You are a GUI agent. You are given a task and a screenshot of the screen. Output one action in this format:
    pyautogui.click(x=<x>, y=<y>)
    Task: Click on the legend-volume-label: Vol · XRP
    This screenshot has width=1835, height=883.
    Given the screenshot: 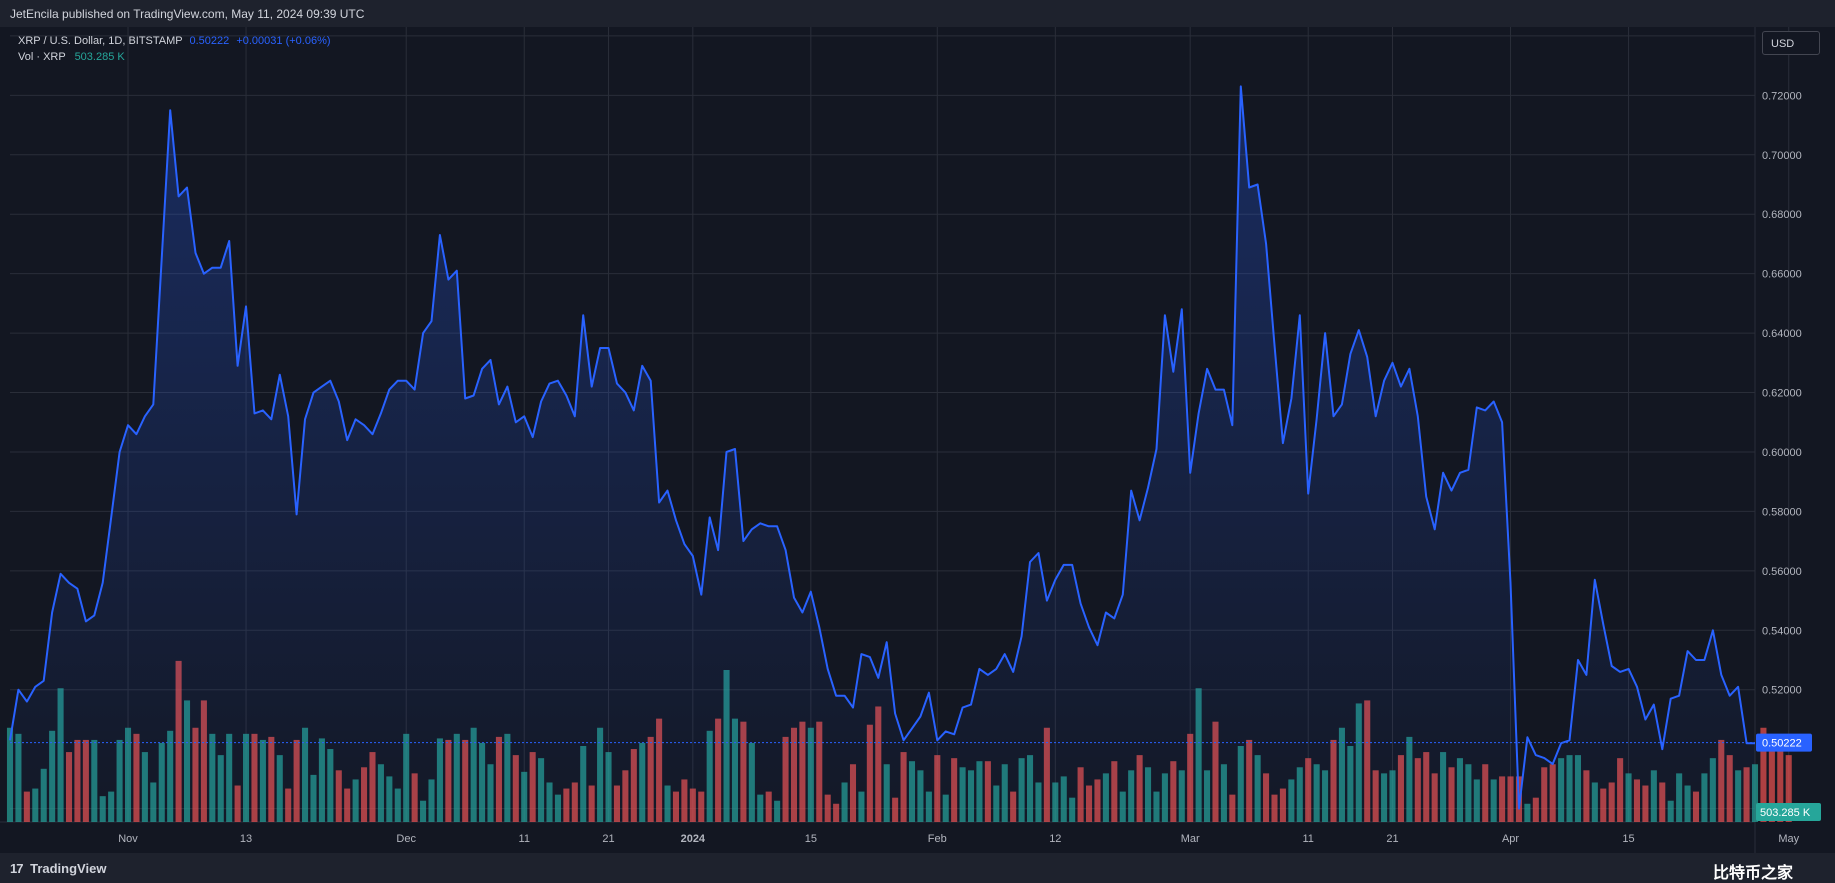 What is the action you would take?
    pyautogui.click(x=42, y=57)
    